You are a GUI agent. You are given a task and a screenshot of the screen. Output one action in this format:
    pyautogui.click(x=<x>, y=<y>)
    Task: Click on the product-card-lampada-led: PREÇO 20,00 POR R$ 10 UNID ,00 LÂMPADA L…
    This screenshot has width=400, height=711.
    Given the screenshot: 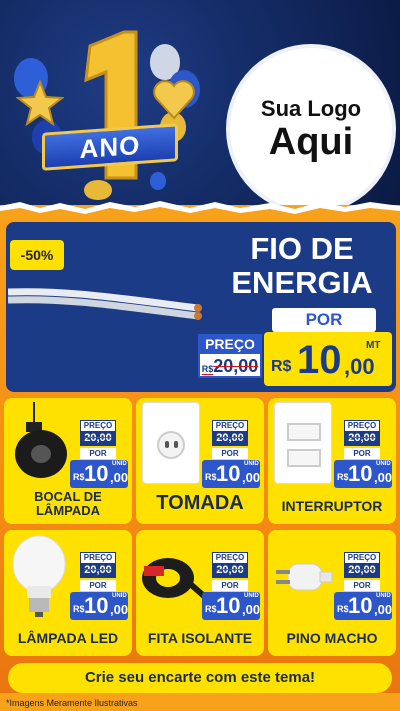 What is the action you would take?
    pyautogui.click(x=68, y=593)
    